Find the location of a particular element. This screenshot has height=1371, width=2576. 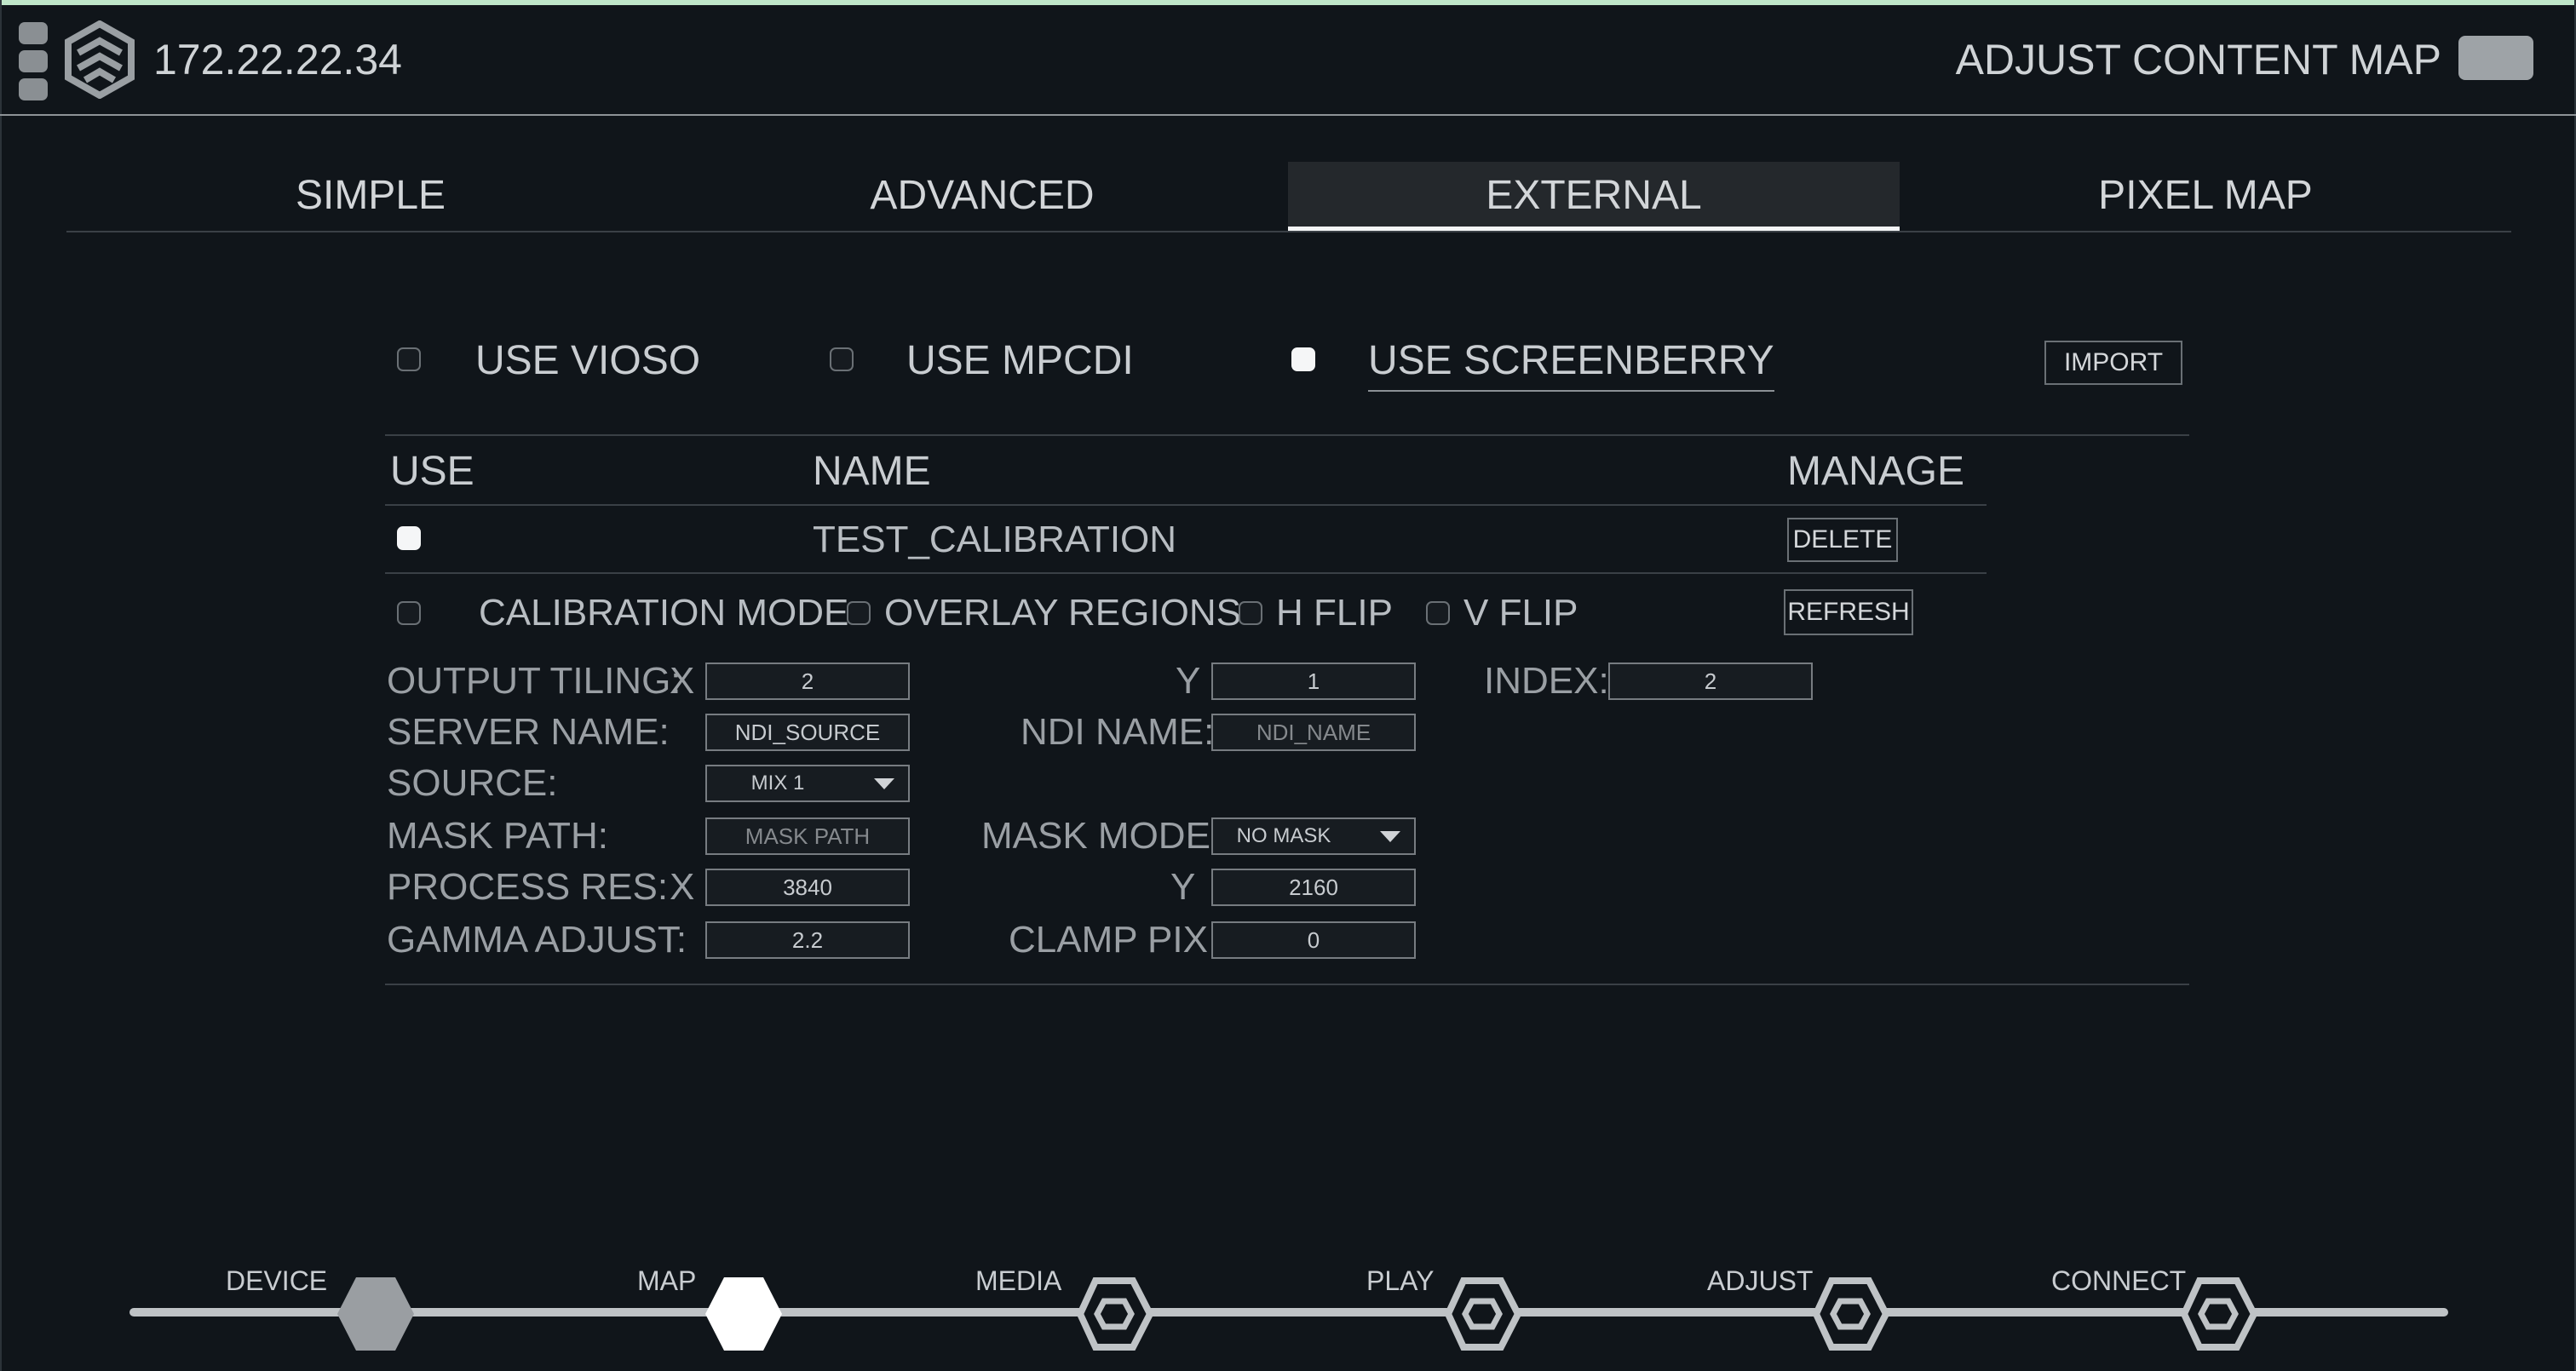

mask-mode-select-value: NO MASK is located at coordinates (1284, 835).